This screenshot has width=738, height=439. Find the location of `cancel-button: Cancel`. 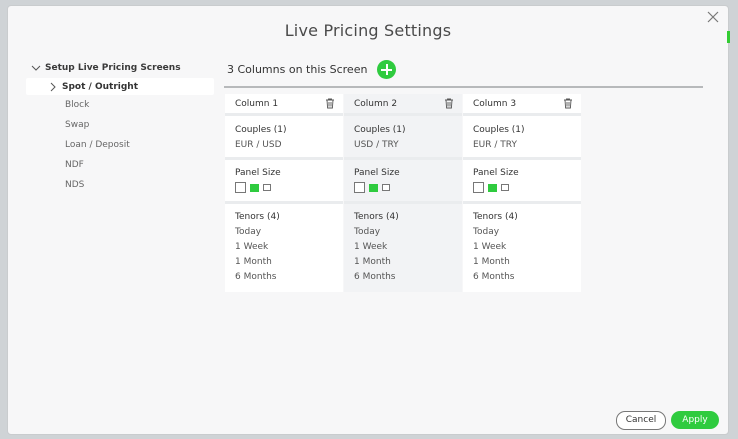

cancel-button: Cancel is located at coordinates (641, 420).